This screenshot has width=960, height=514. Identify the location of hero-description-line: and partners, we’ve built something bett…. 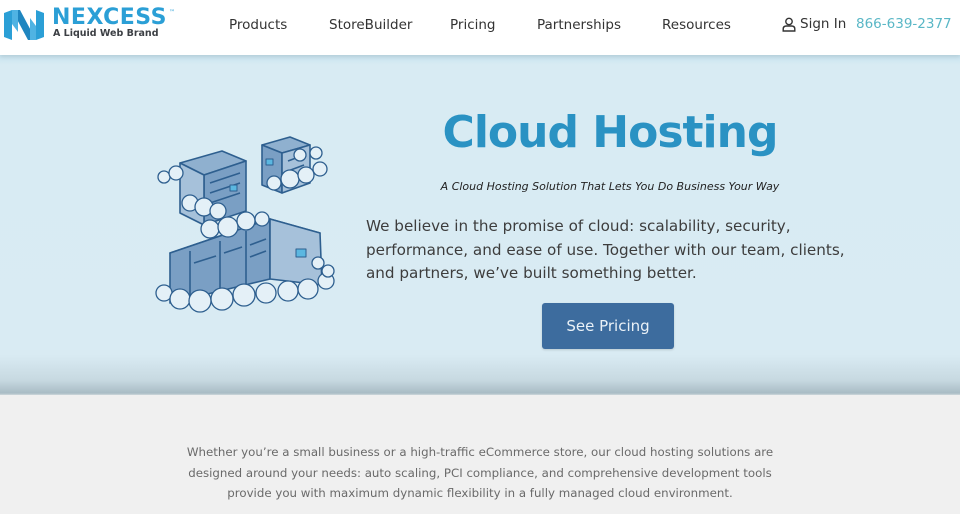
(531, 273).